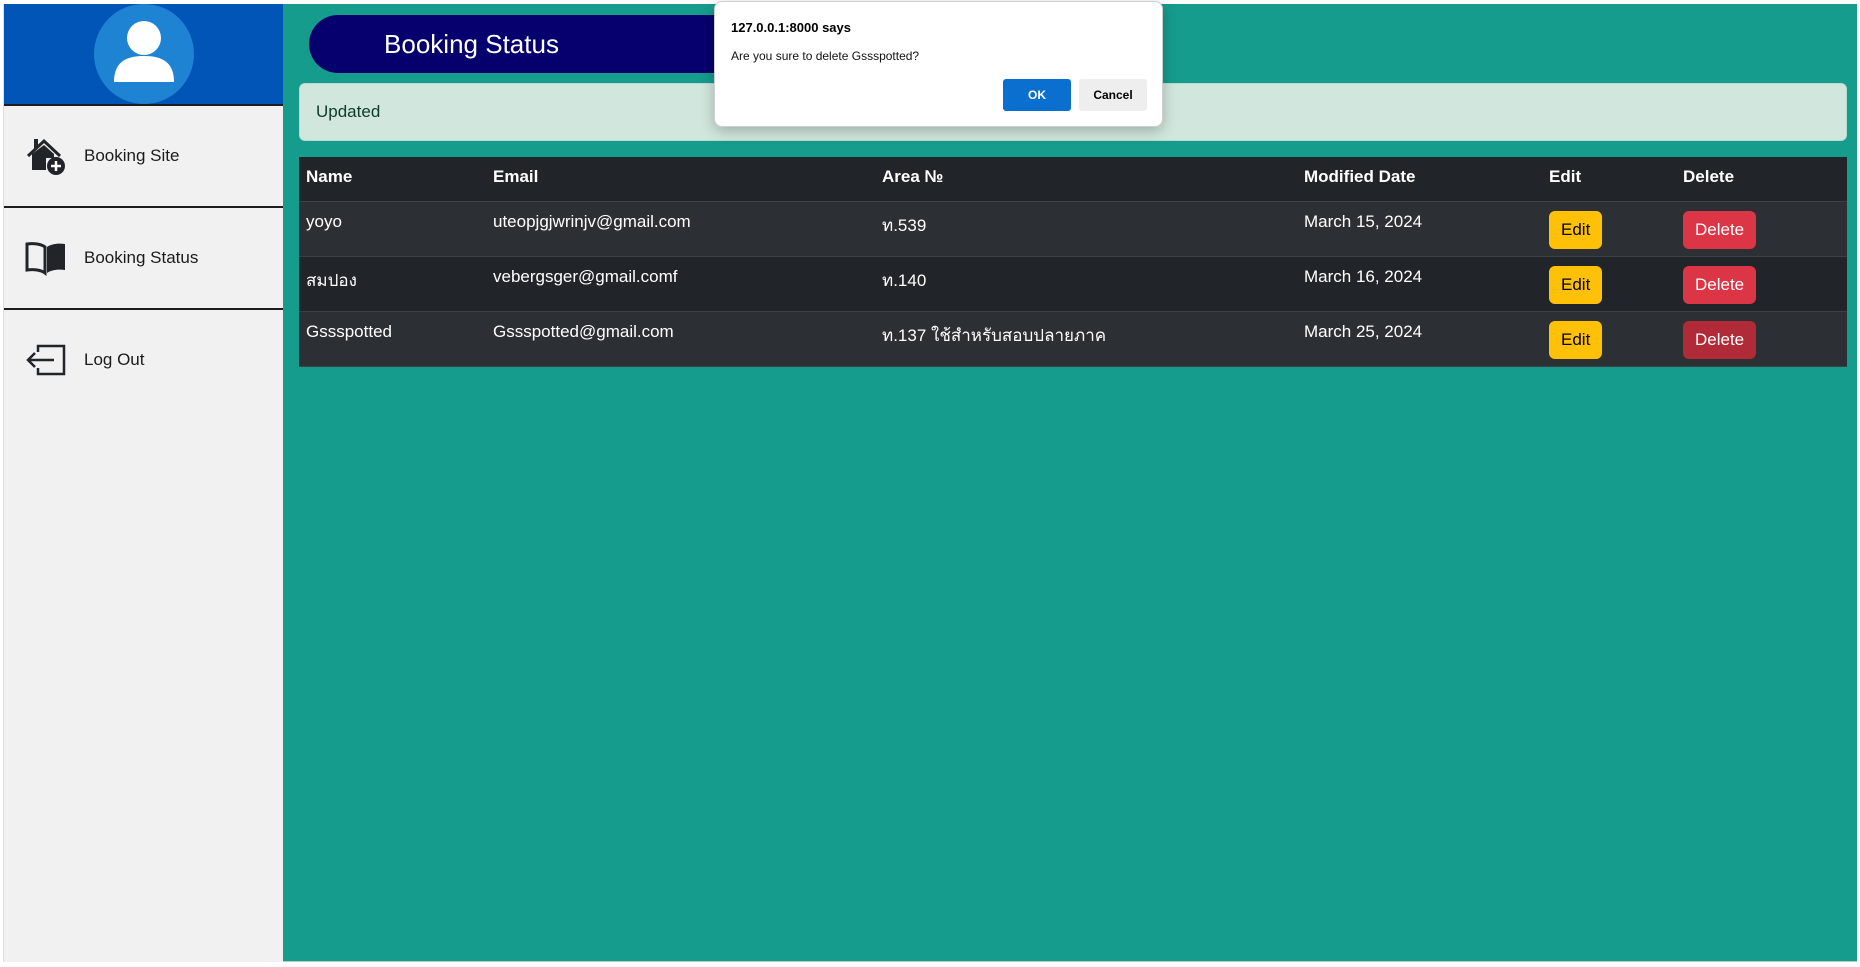 This screenshot has height=967, width=1860. What do you see at coordinates (1419, 339) in the screenshot?
I see `cell-date: March 25, 2024` at bounding box center [1419, 339].